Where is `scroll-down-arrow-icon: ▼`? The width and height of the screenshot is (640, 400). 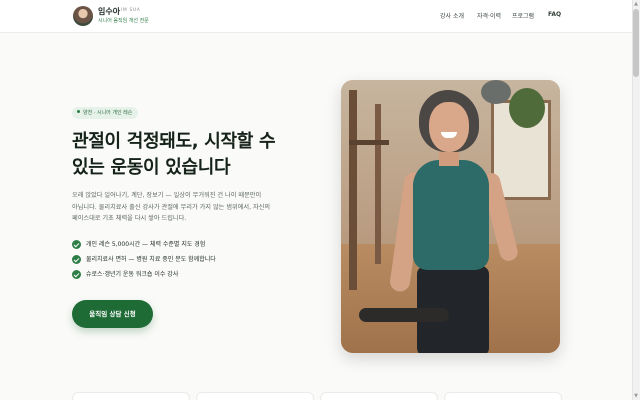
scroll-down-arrow-icon: ▼ is located at coordinates (636, 396).